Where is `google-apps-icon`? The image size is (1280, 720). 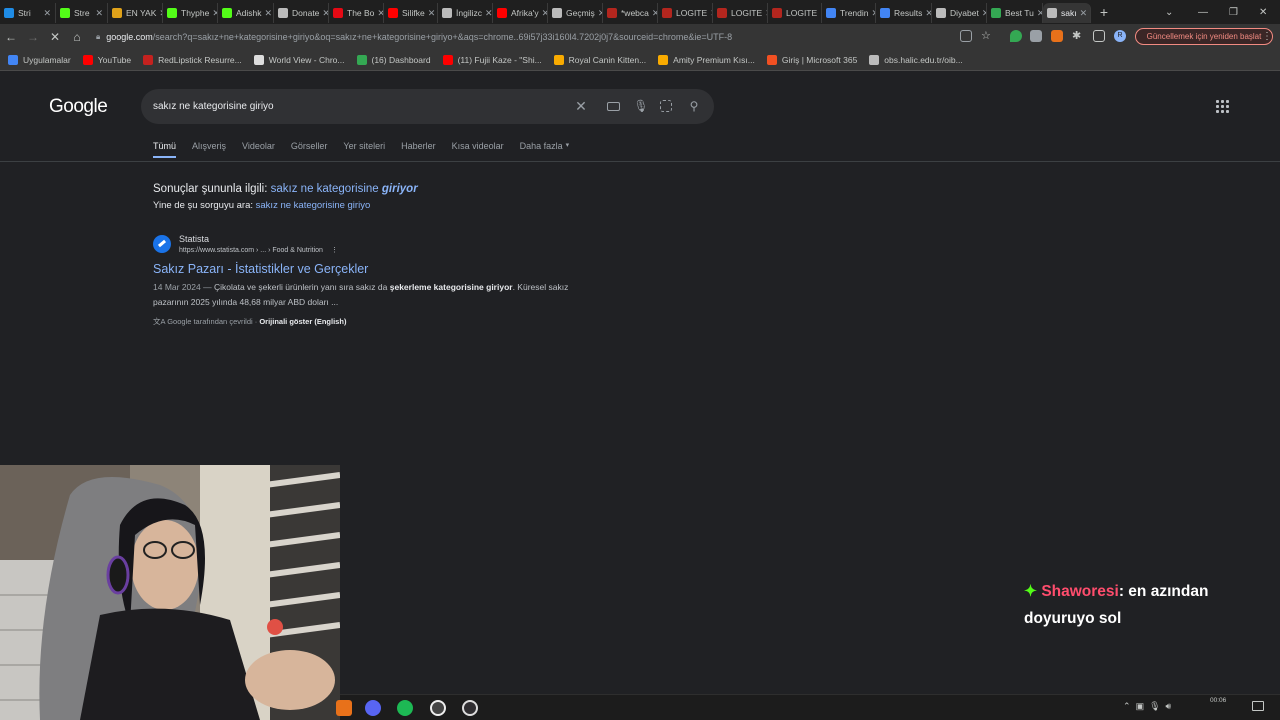 google-apps-icon is located at coordinates (1223, 107).